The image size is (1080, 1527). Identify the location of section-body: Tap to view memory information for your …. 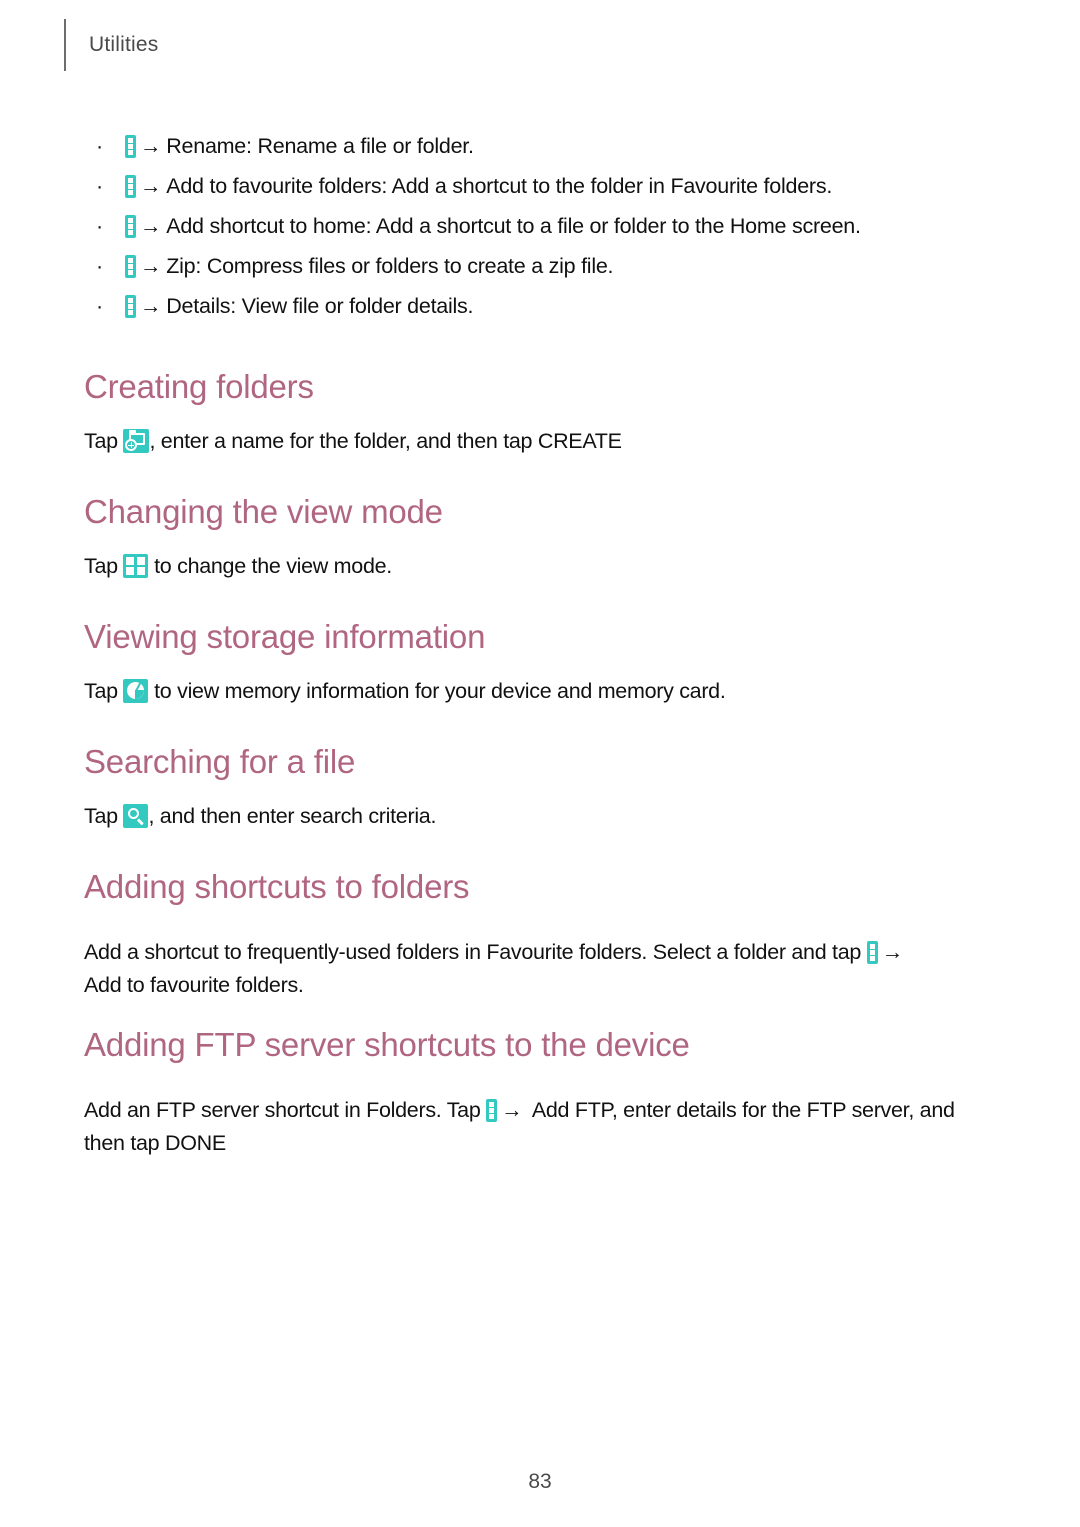
(540, 691).